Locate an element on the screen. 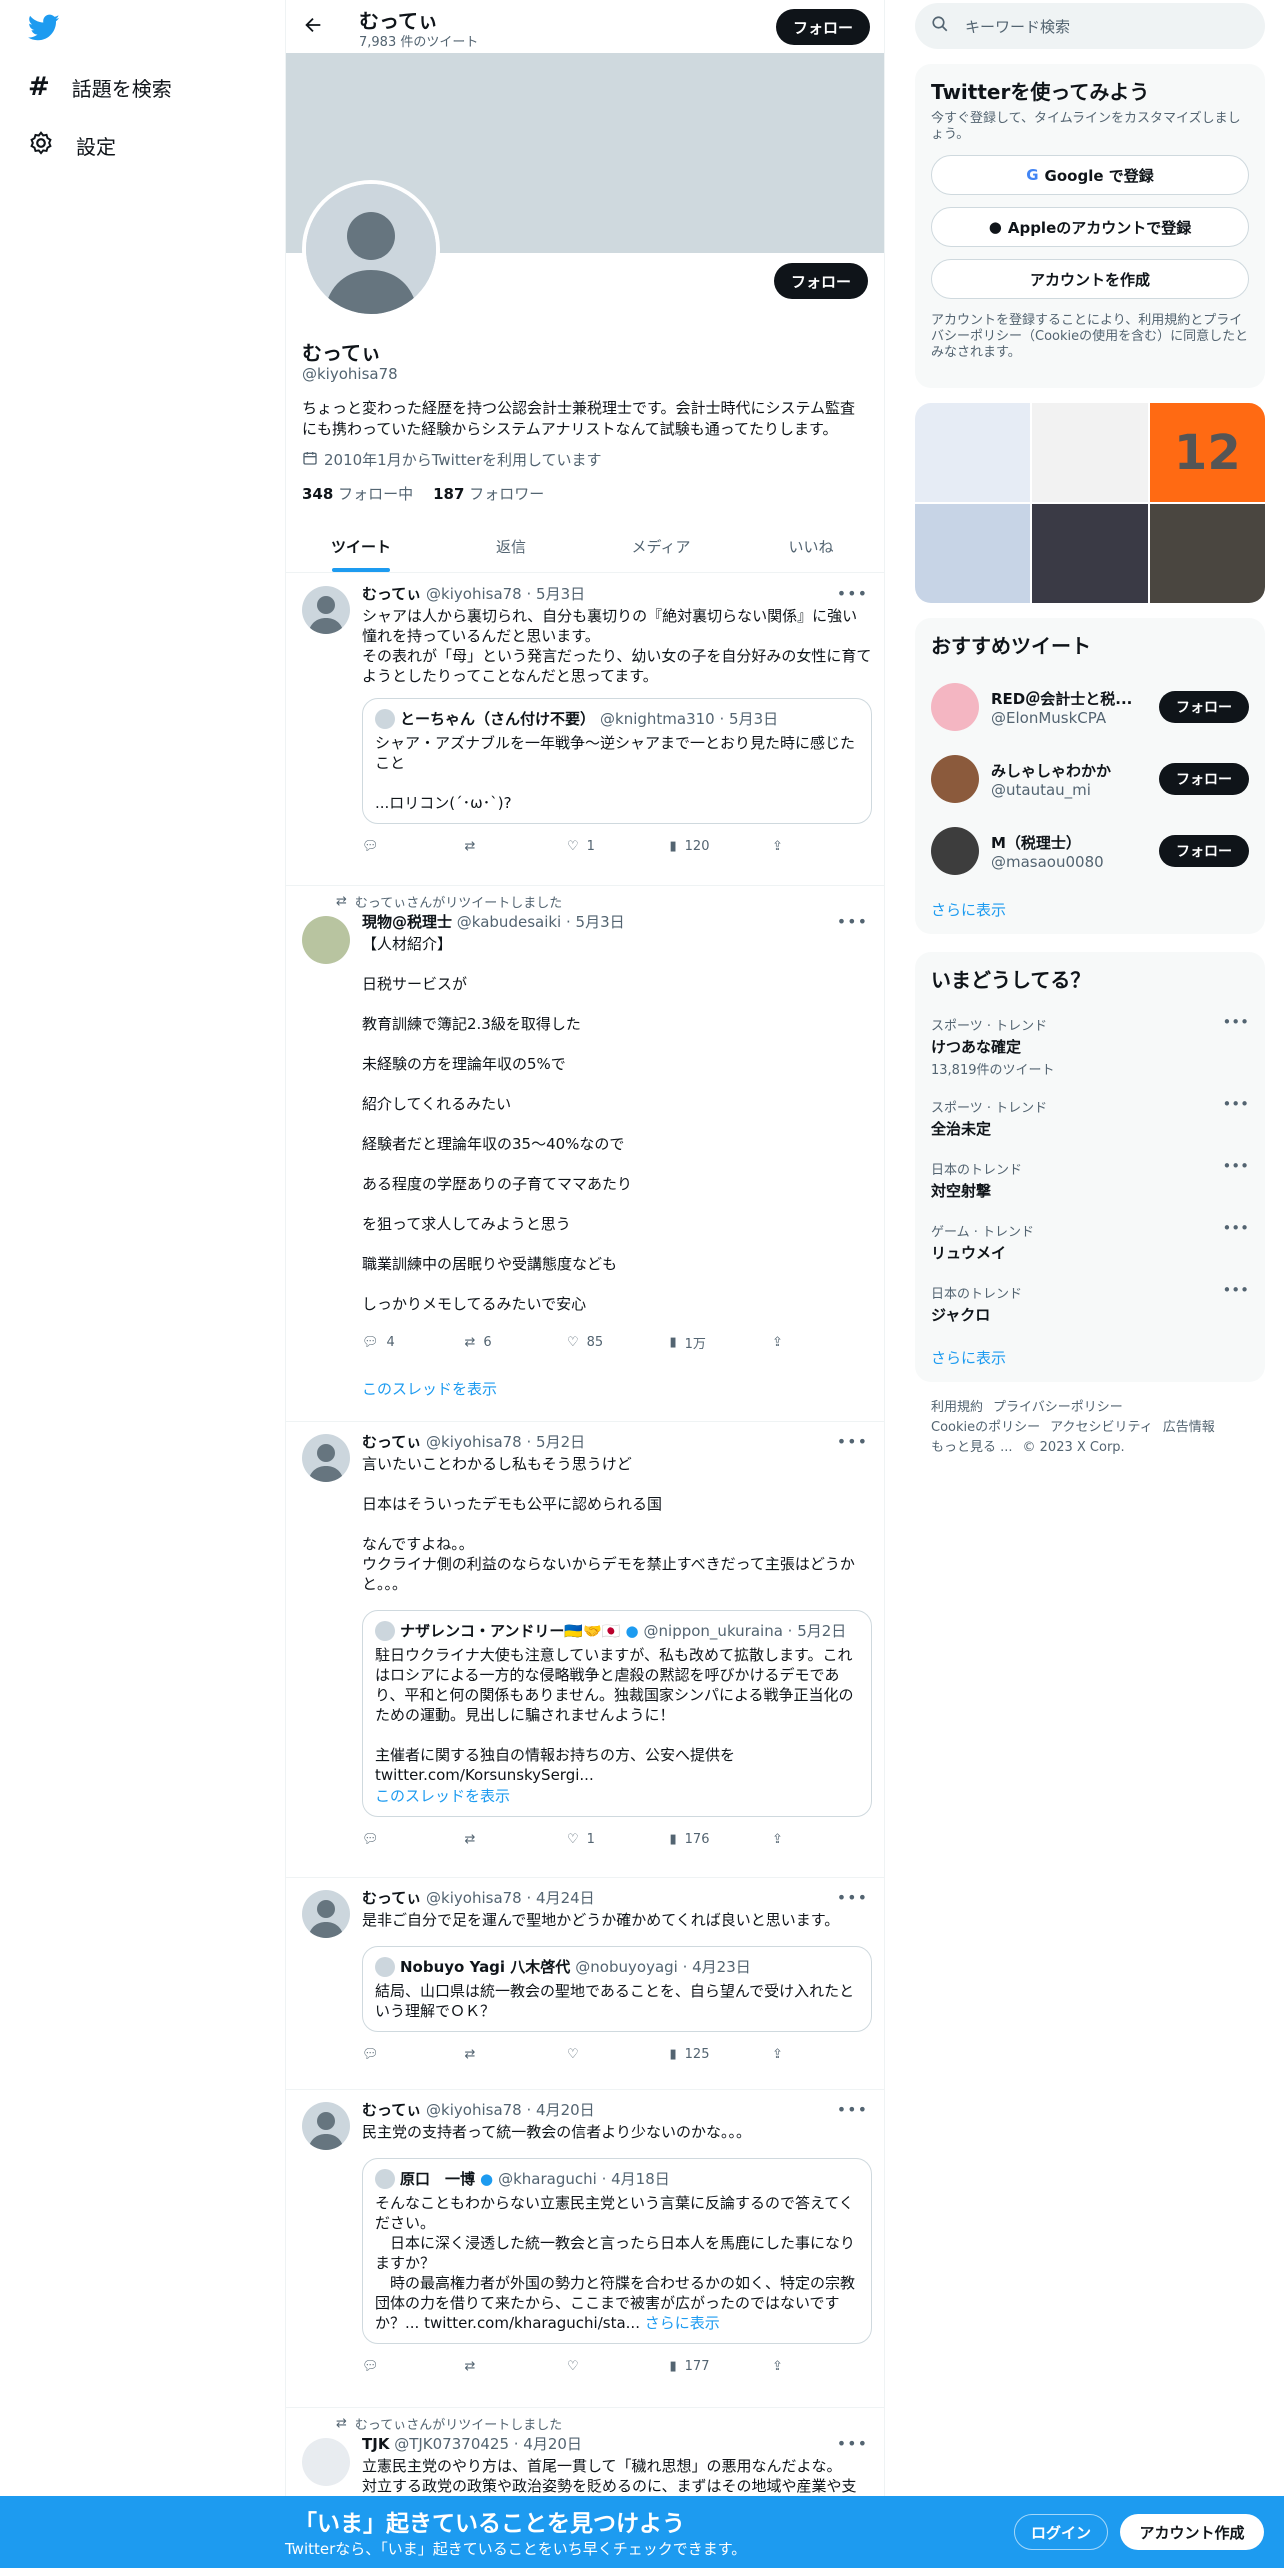 Image resolution: width=1284 pixels, height=2568 pixels. footer-link: アクセシビリティ is located at coordinates (1101, 1427).